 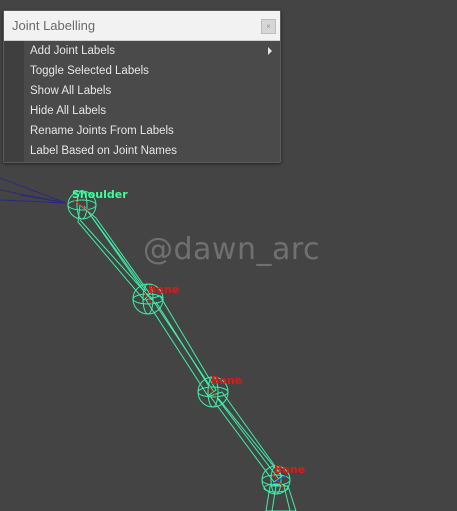 I want to click on joint-label-bone-3: Bone, so click(x=290, y=469).